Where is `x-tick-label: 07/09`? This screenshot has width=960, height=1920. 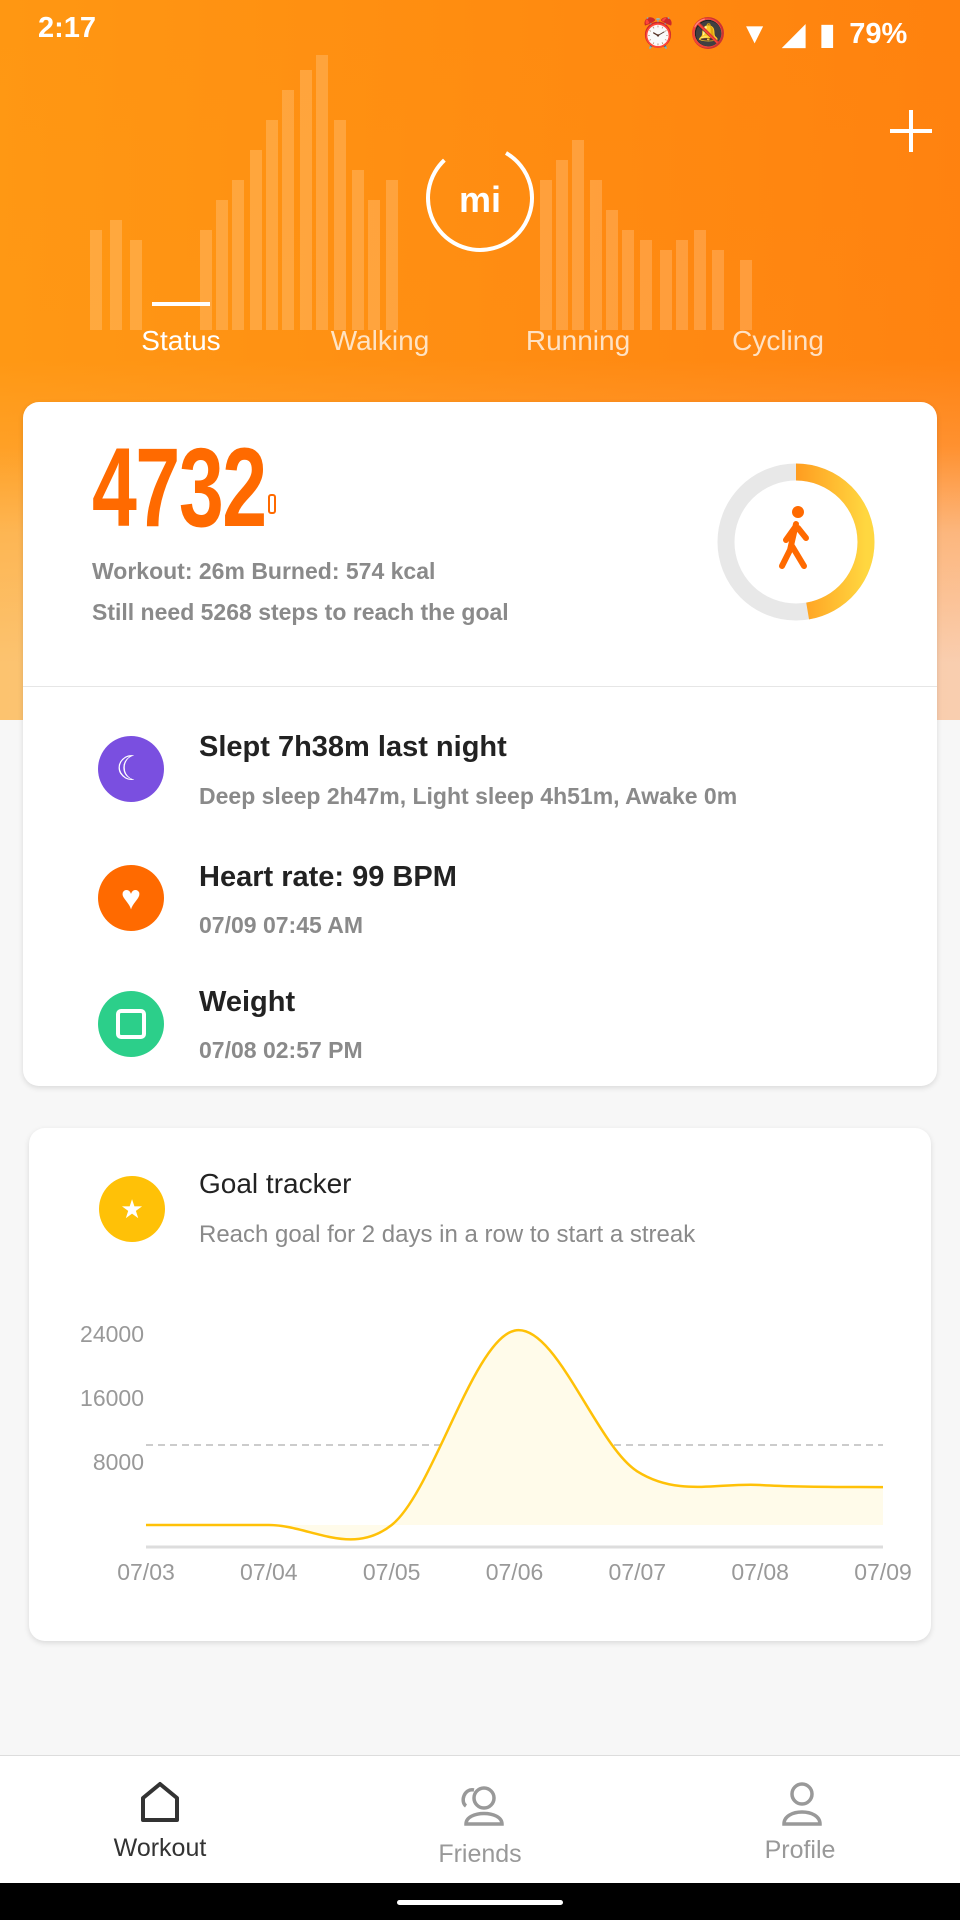 x-tick-label: 07/09 is located at coordinates (883, 1572).